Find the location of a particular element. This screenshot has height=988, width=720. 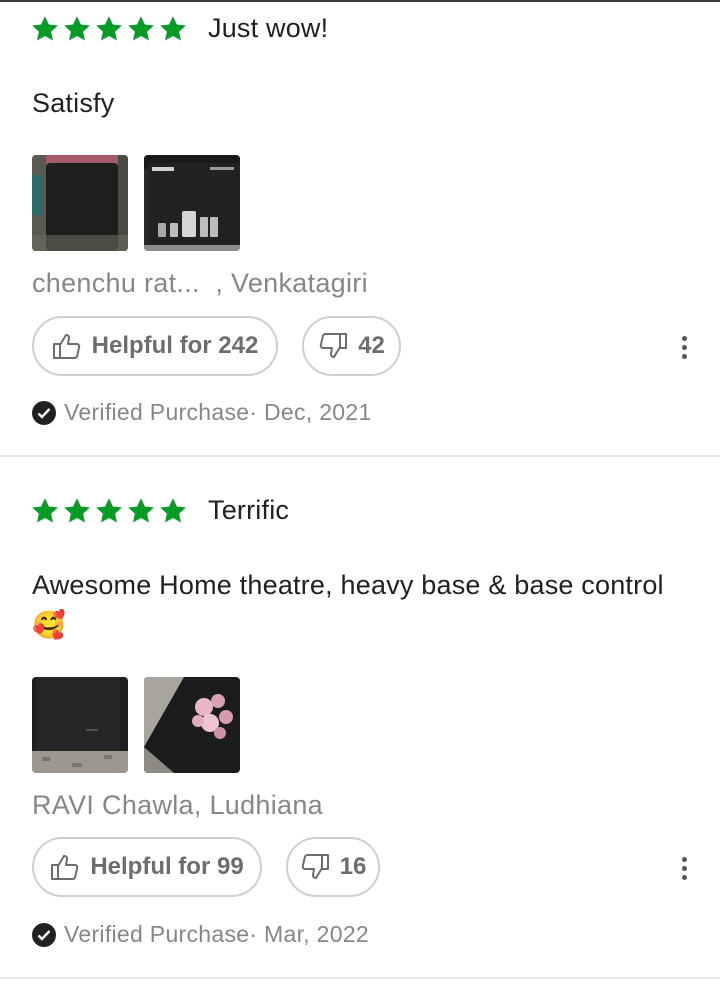

review-date: · Mar, 2022 is located at coordinates (309, 934).